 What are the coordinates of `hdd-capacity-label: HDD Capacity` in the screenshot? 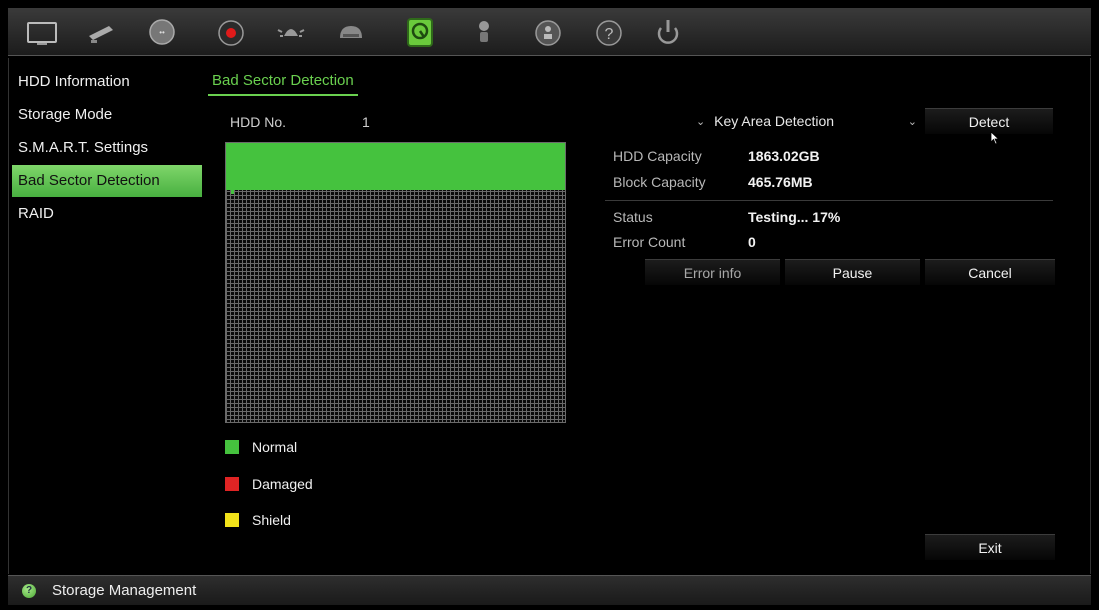 It's located at (657, 156).